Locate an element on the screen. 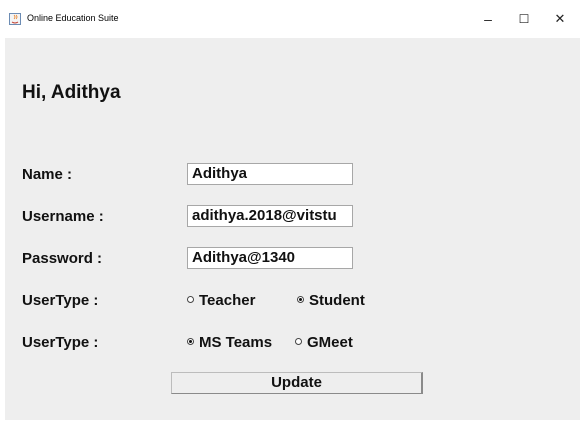 Image resolution: width=587 pixels, height=430 pixels. ms-teams-radio: MS Teams is located at coordinates (229, 342).